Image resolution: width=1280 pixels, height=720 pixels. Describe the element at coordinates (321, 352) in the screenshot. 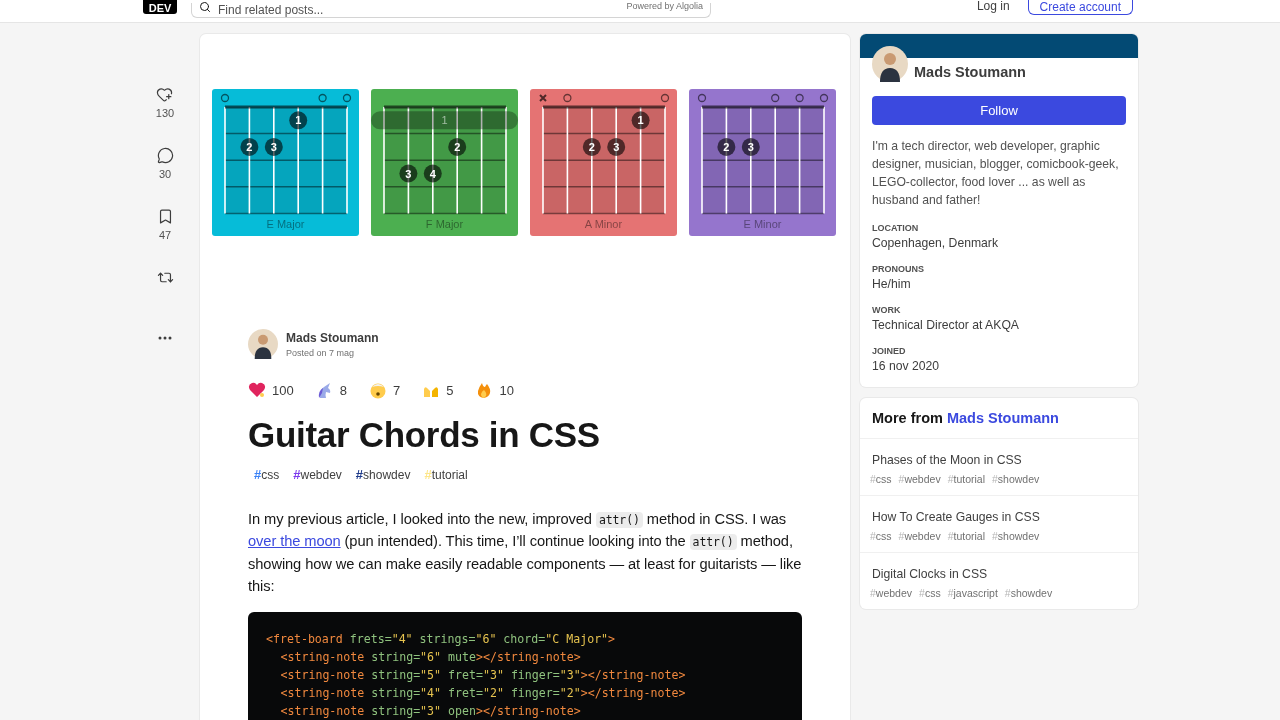

I see `post-date: Posted on 7 mag` at that location.